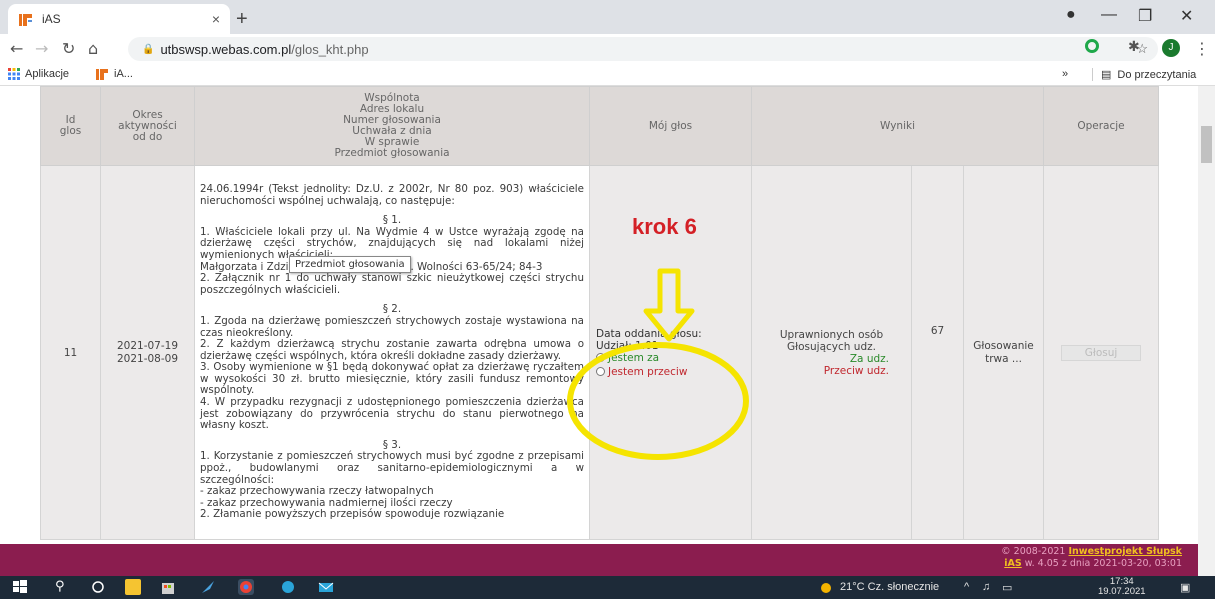  What do you see at coordinates (51, 19) in the screenshot?
I see `tab-title: iAS` at bounding box center [51, 19].